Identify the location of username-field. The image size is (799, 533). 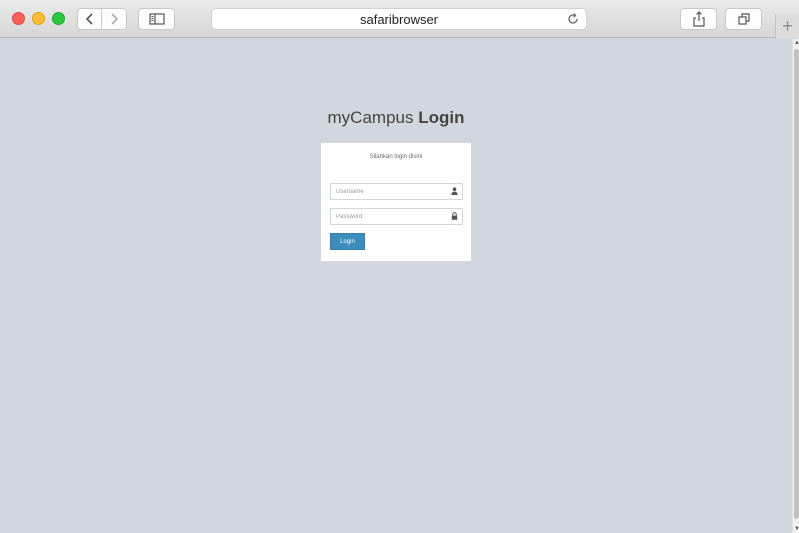
(396, 191).